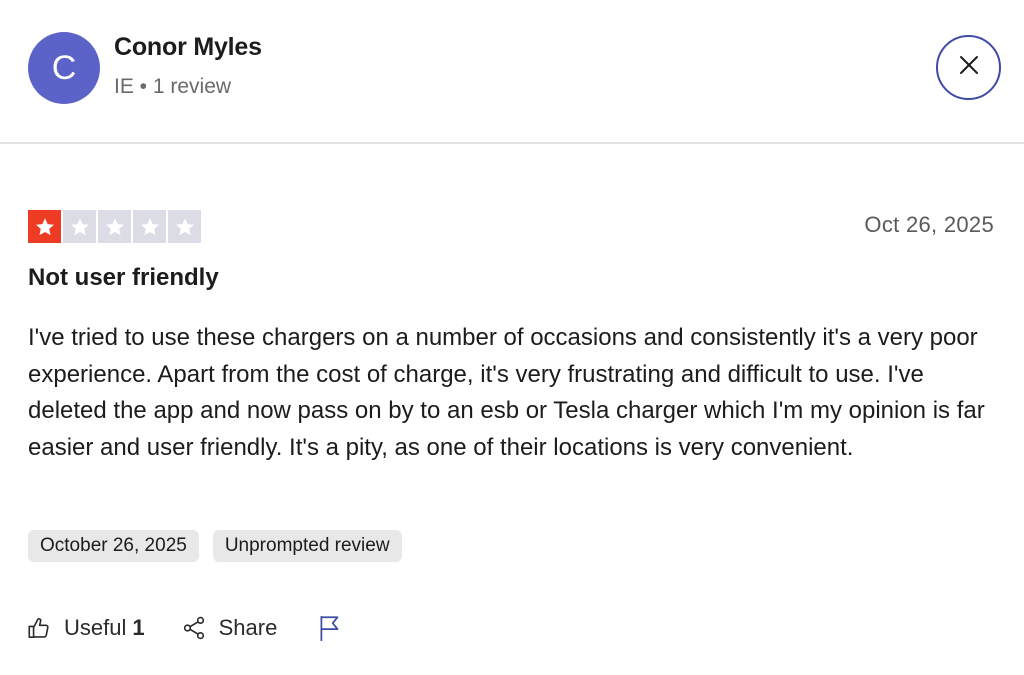 The image size is (1024, 675). I want to click on share-icon, so click(194, 628).